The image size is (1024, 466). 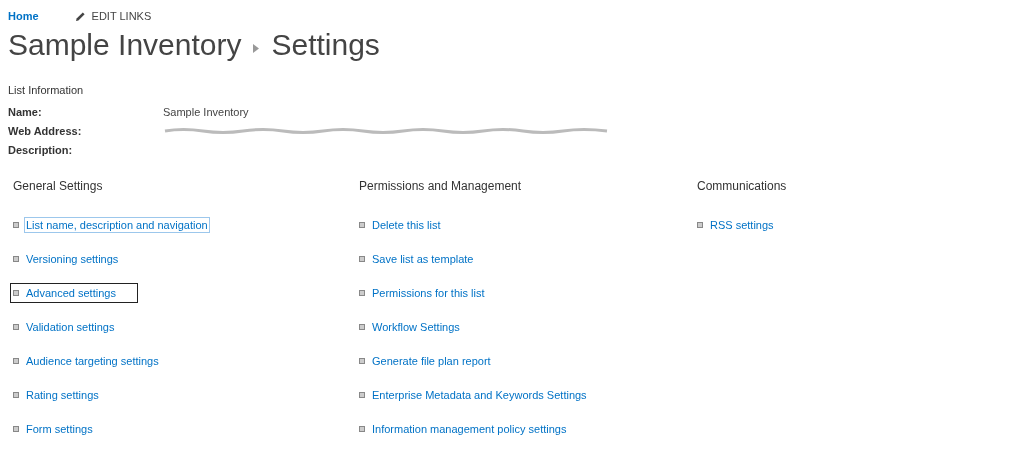 I want to click on settings-link: Delete this list, so click(x=406, y=225).